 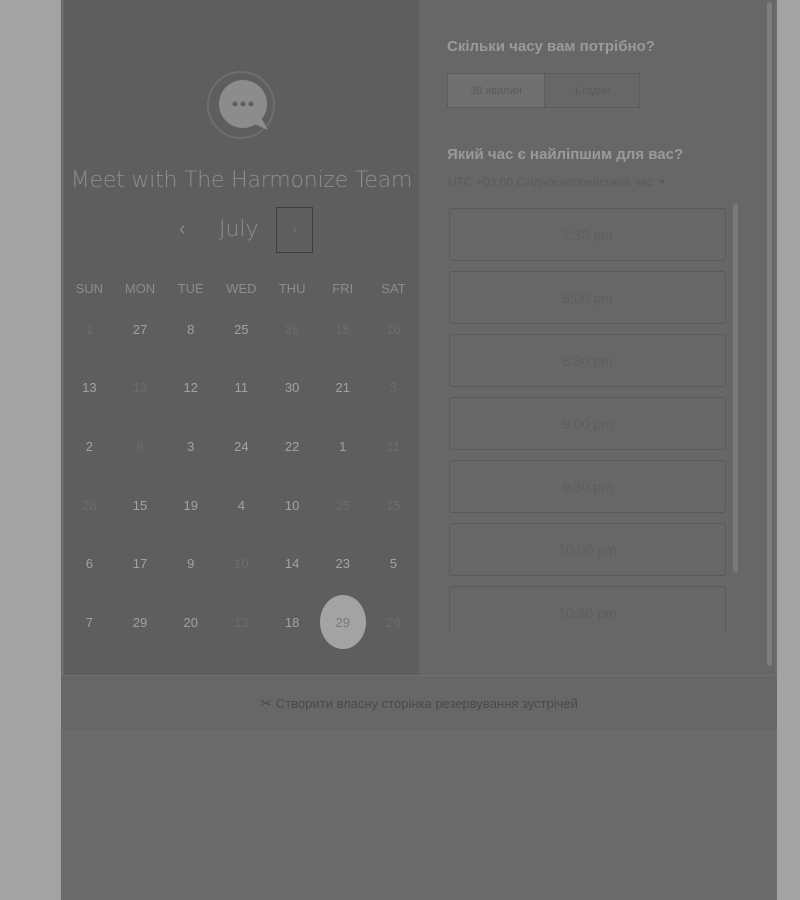 I want to click on calendar-day: 12, so click(x=190, y=387).